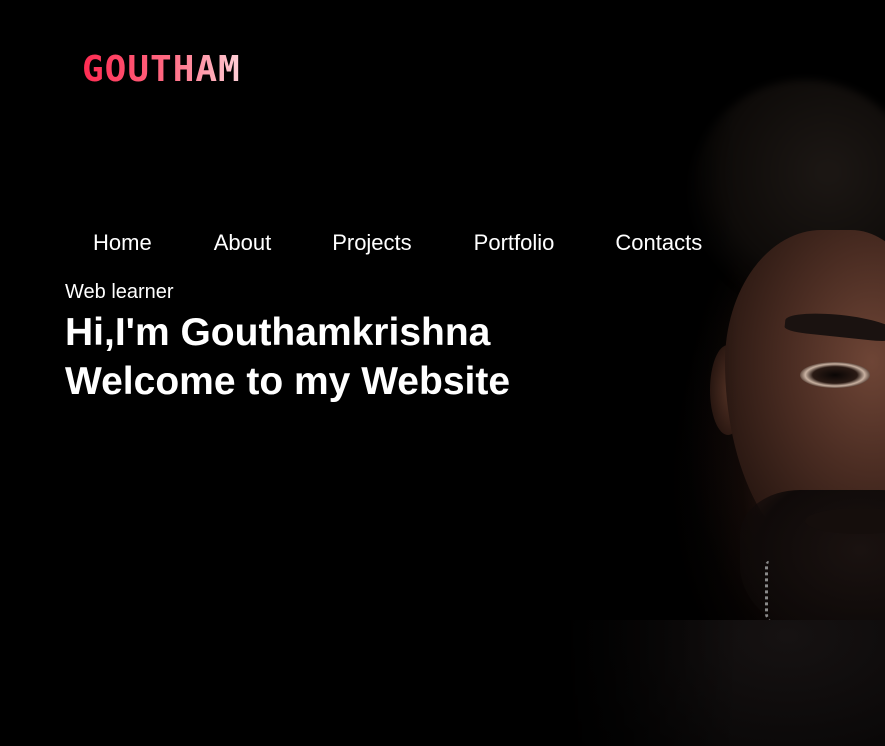  I want to click on nav-portfolio-link: Portfolio, so click(514, 243).